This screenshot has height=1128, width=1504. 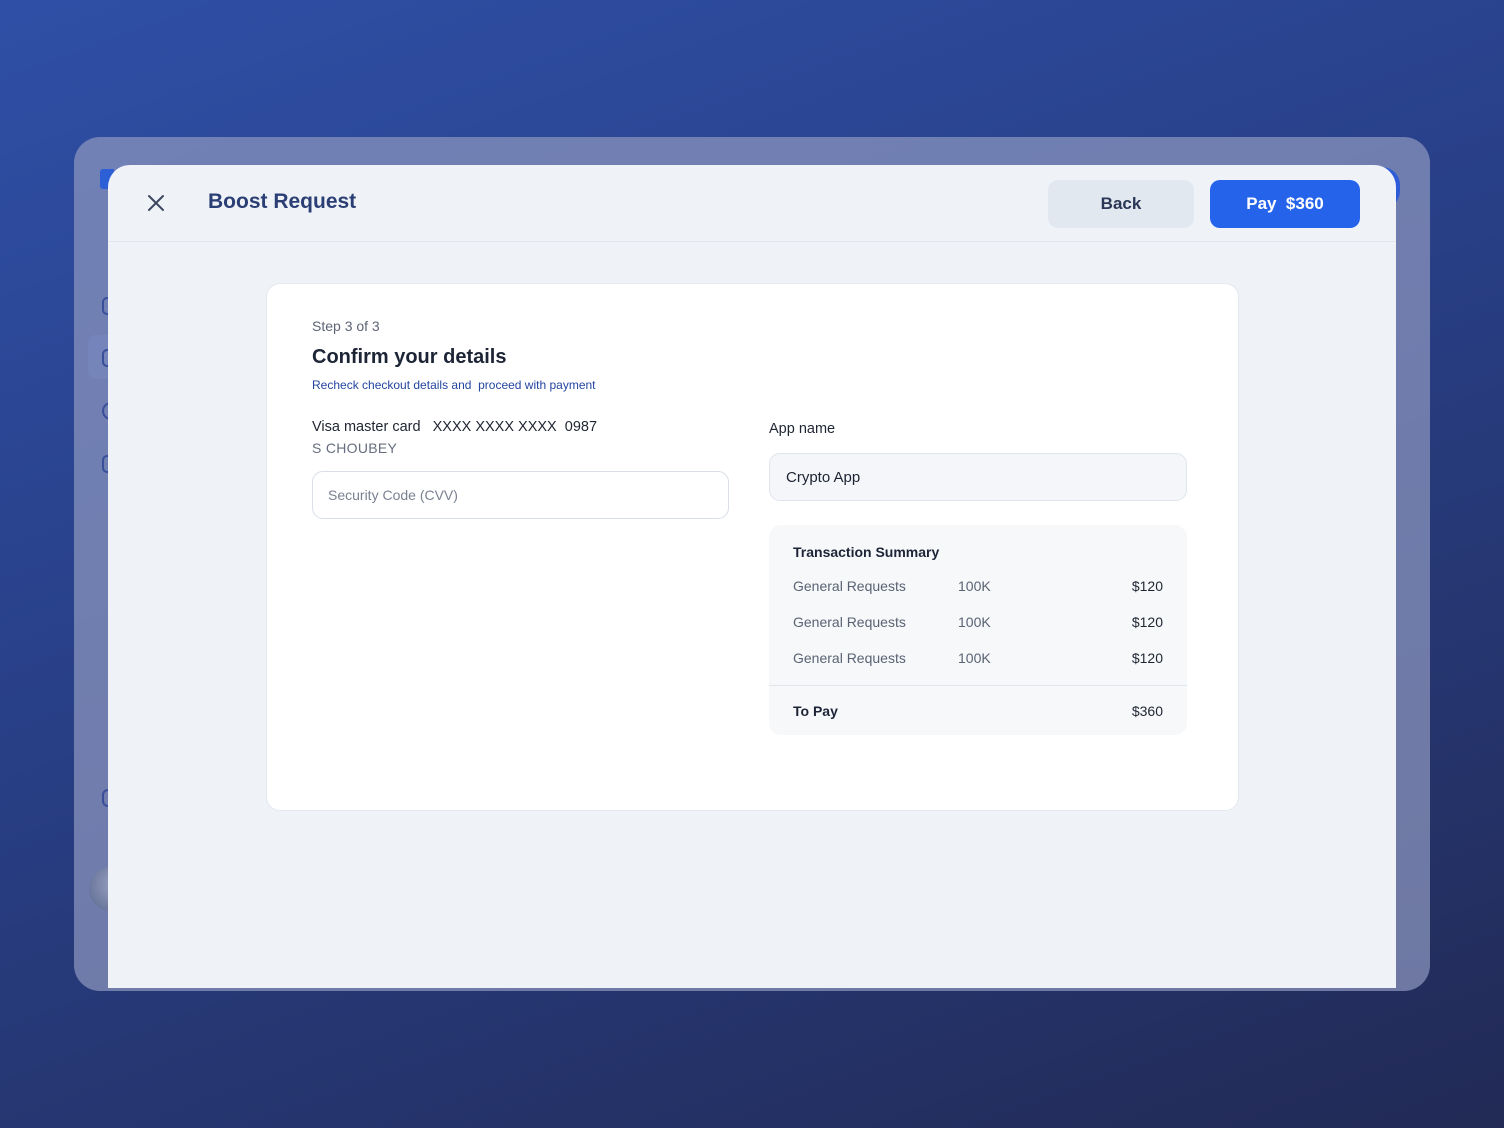 What do you see at coordinates (156, 203) in the screenshot?
I see `close-icon` at bounding box center [156, 203].